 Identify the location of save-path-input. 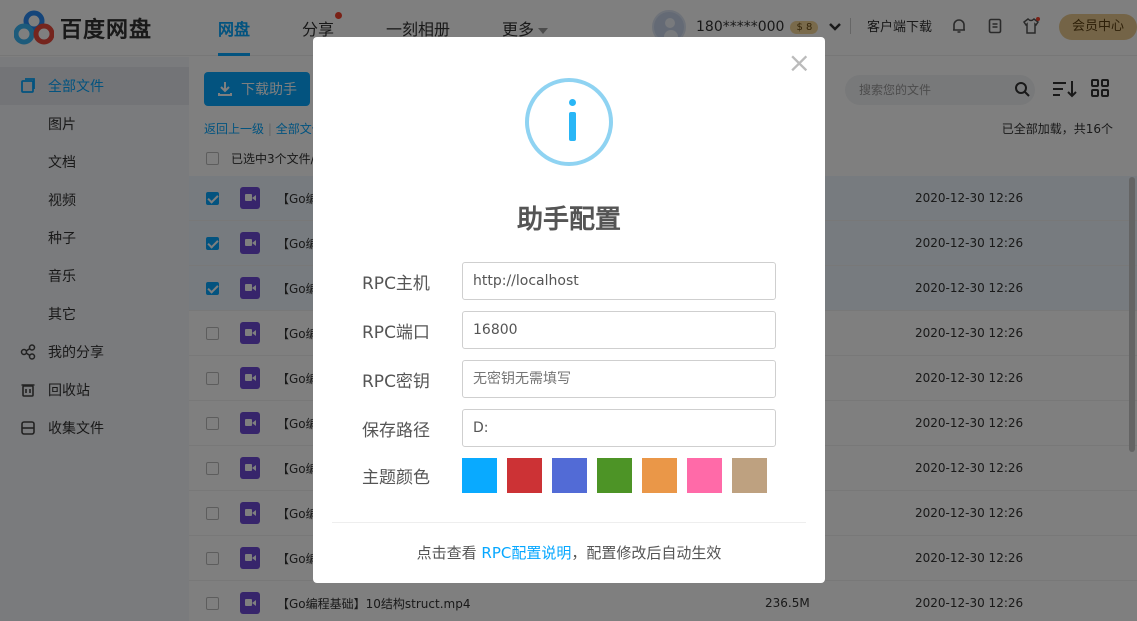
(619, 428).